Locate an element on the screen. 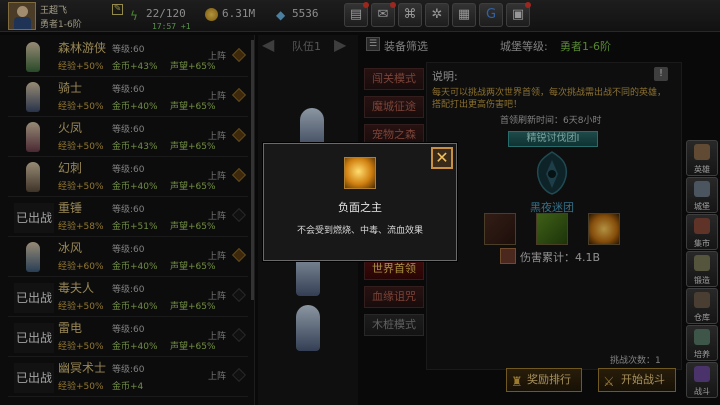 The height and width of the screenshot is (405, 720). skill-icon is located at coordinates (360, 173).